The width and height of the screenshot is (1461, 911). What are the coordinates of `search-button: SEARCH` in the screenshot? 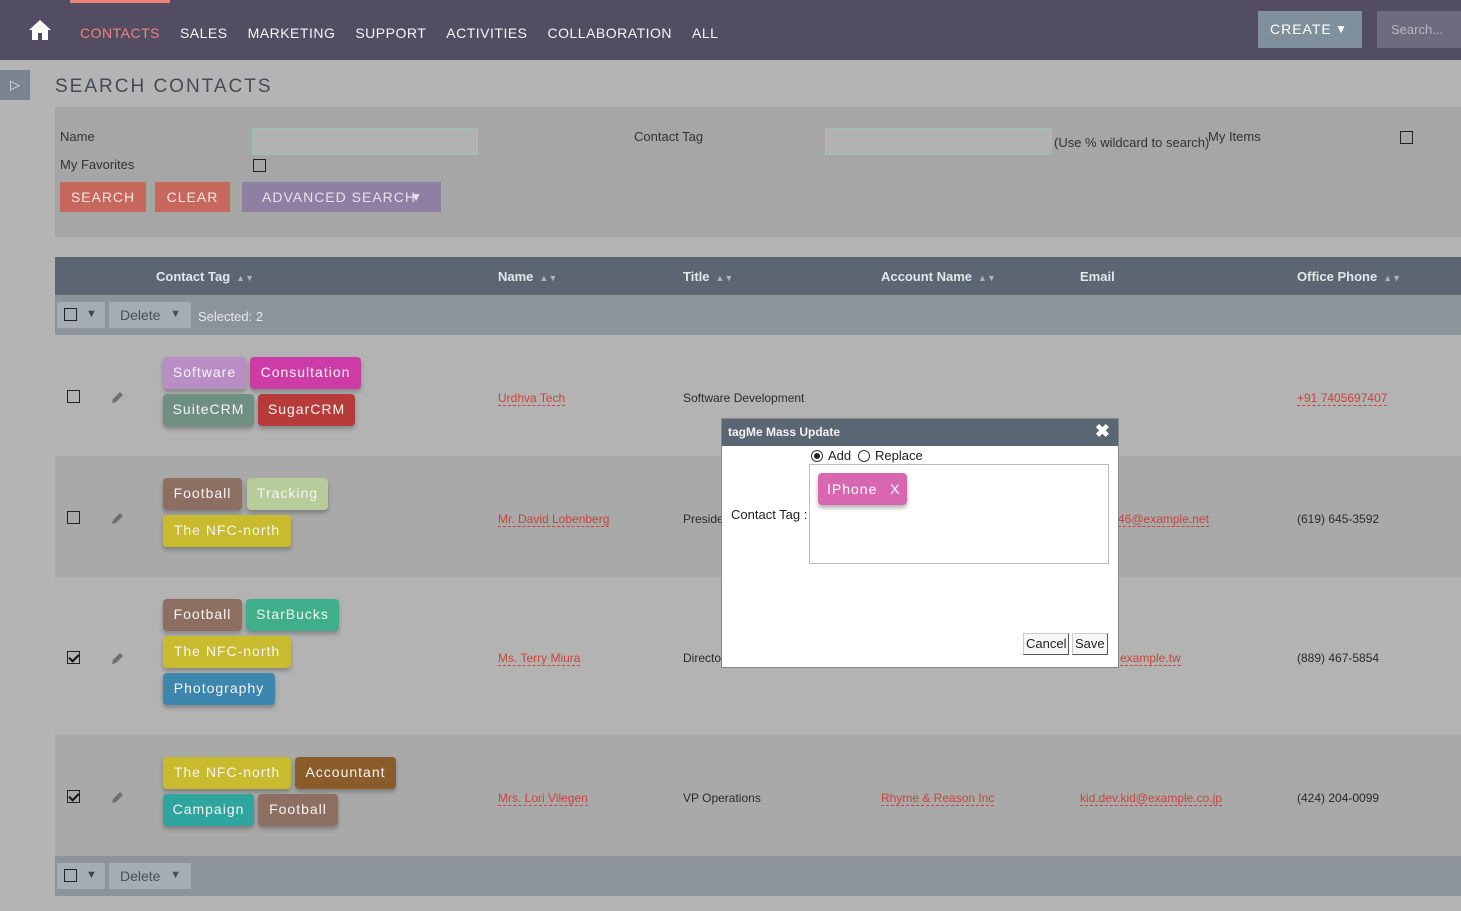 It's located at (103, 197).